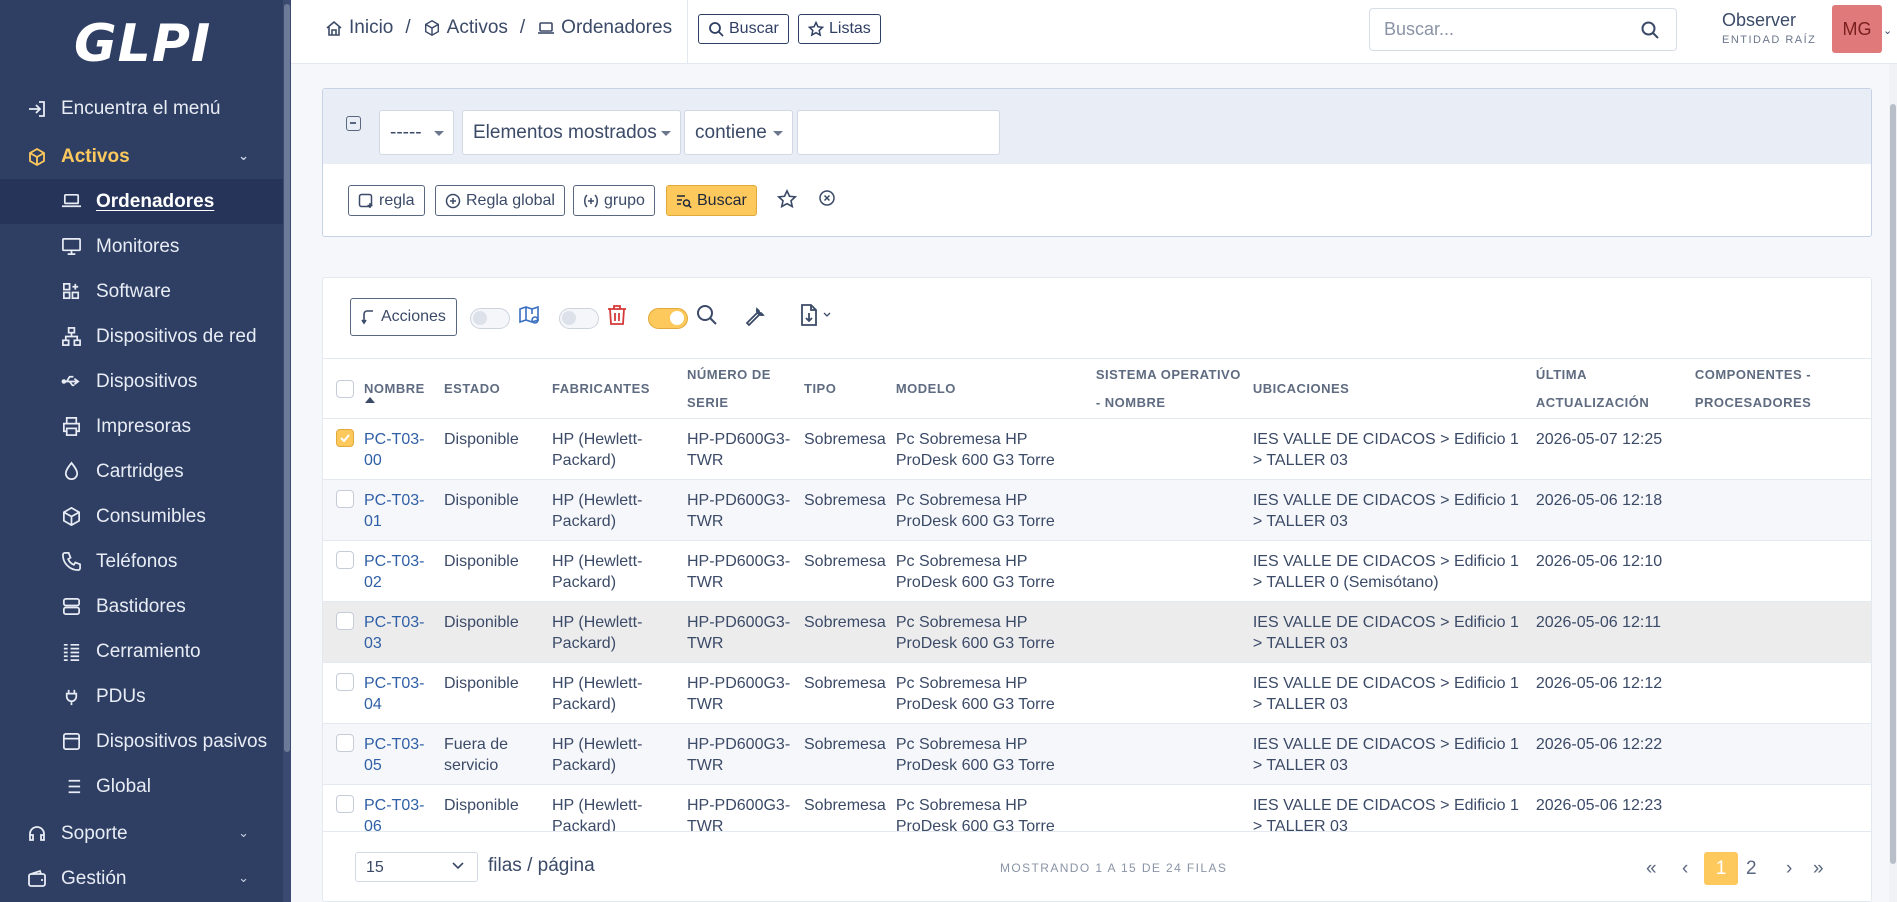  Describe the element at coordinates (816, 315) in the screenshot. I see `export-file-icon` at that location.